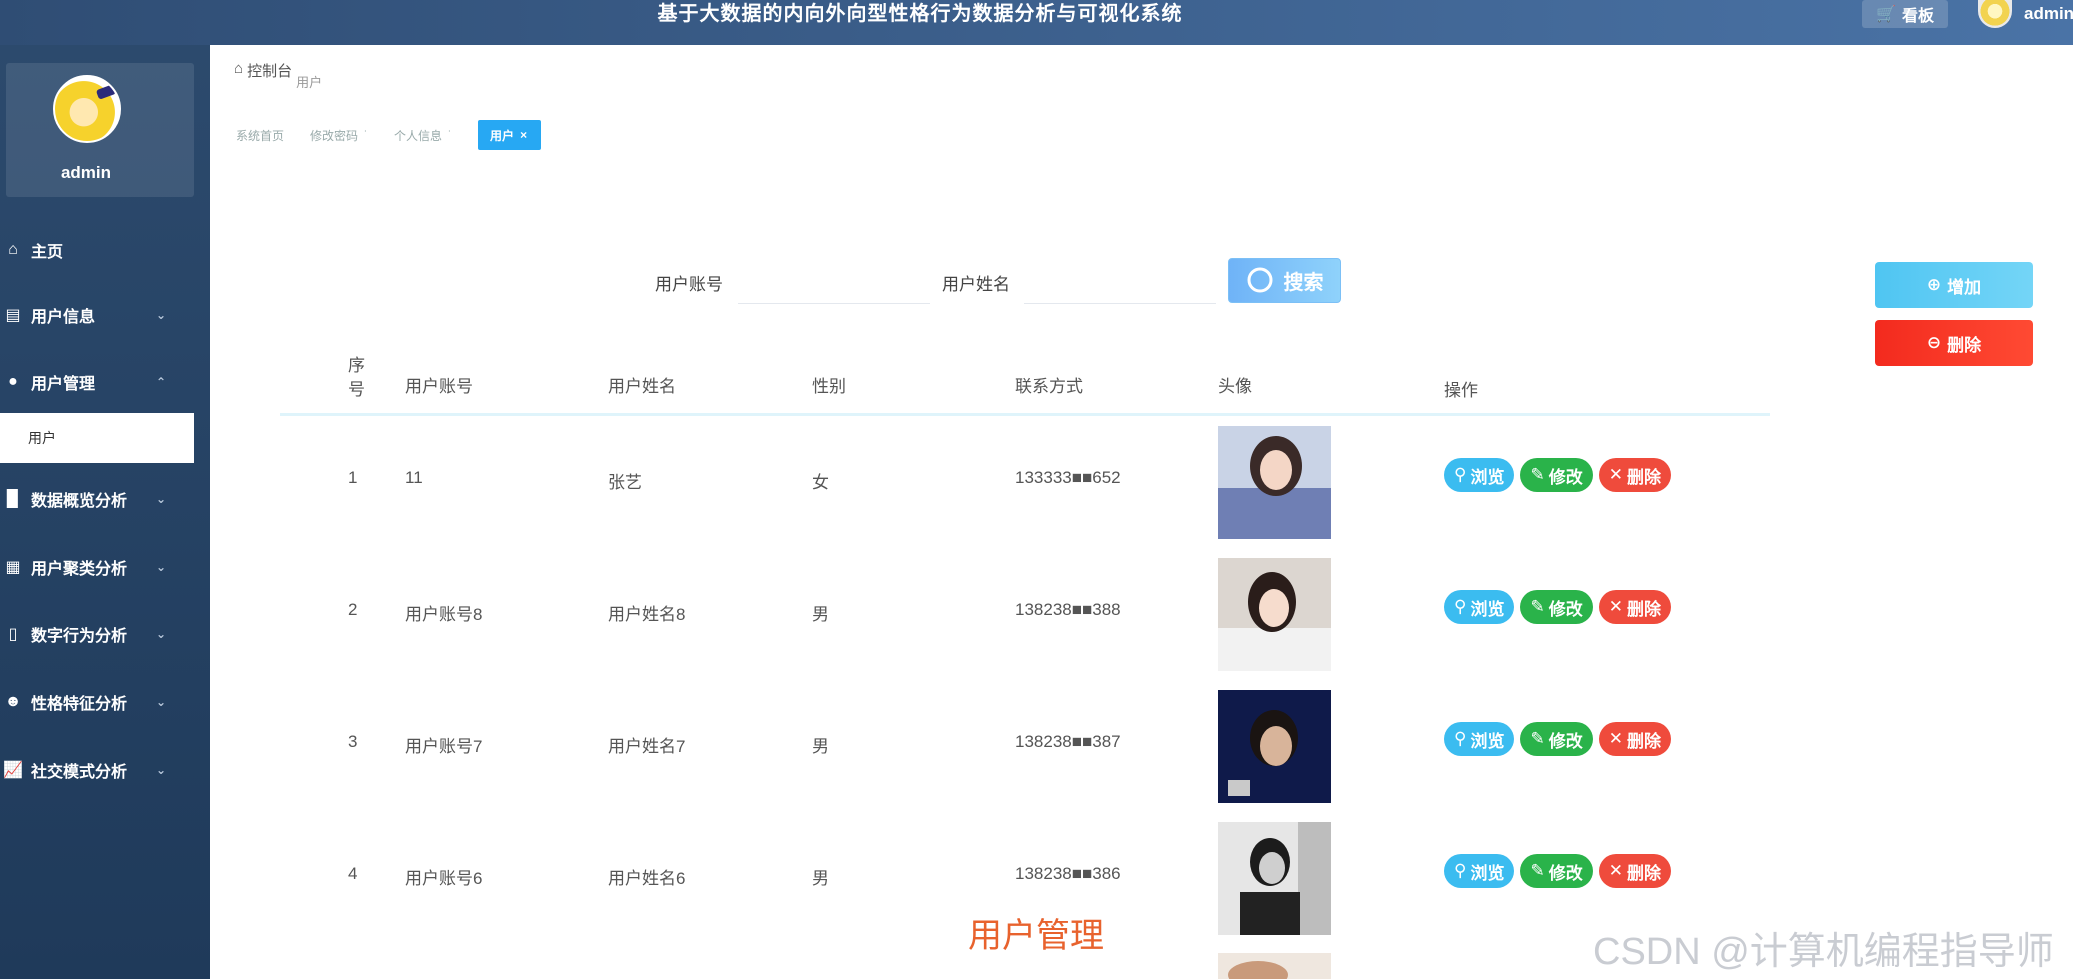  What do you see at coordinates (1995, 14) in the screenshot?
I see `avatar` at bounding box center [1995, 14].